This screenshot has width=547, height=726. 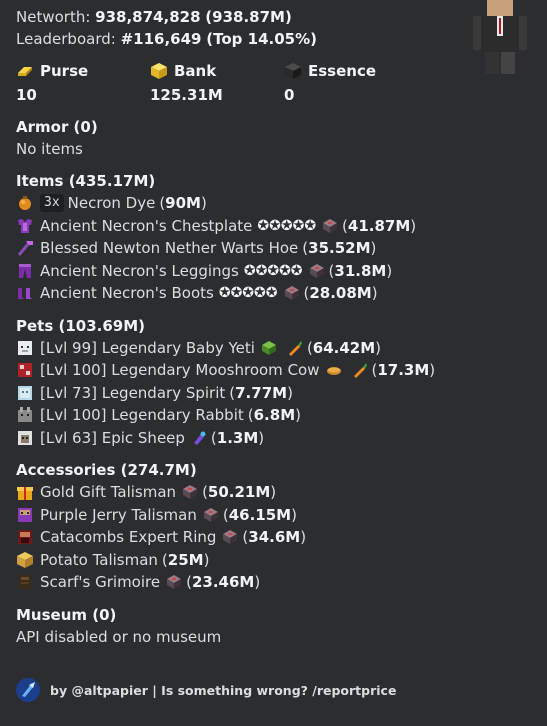 What do you see at coordinates (273, 203) in the screenshot?
I see `list-item: 3x Necron Dye (90M)` at bounding box center [273, 203].